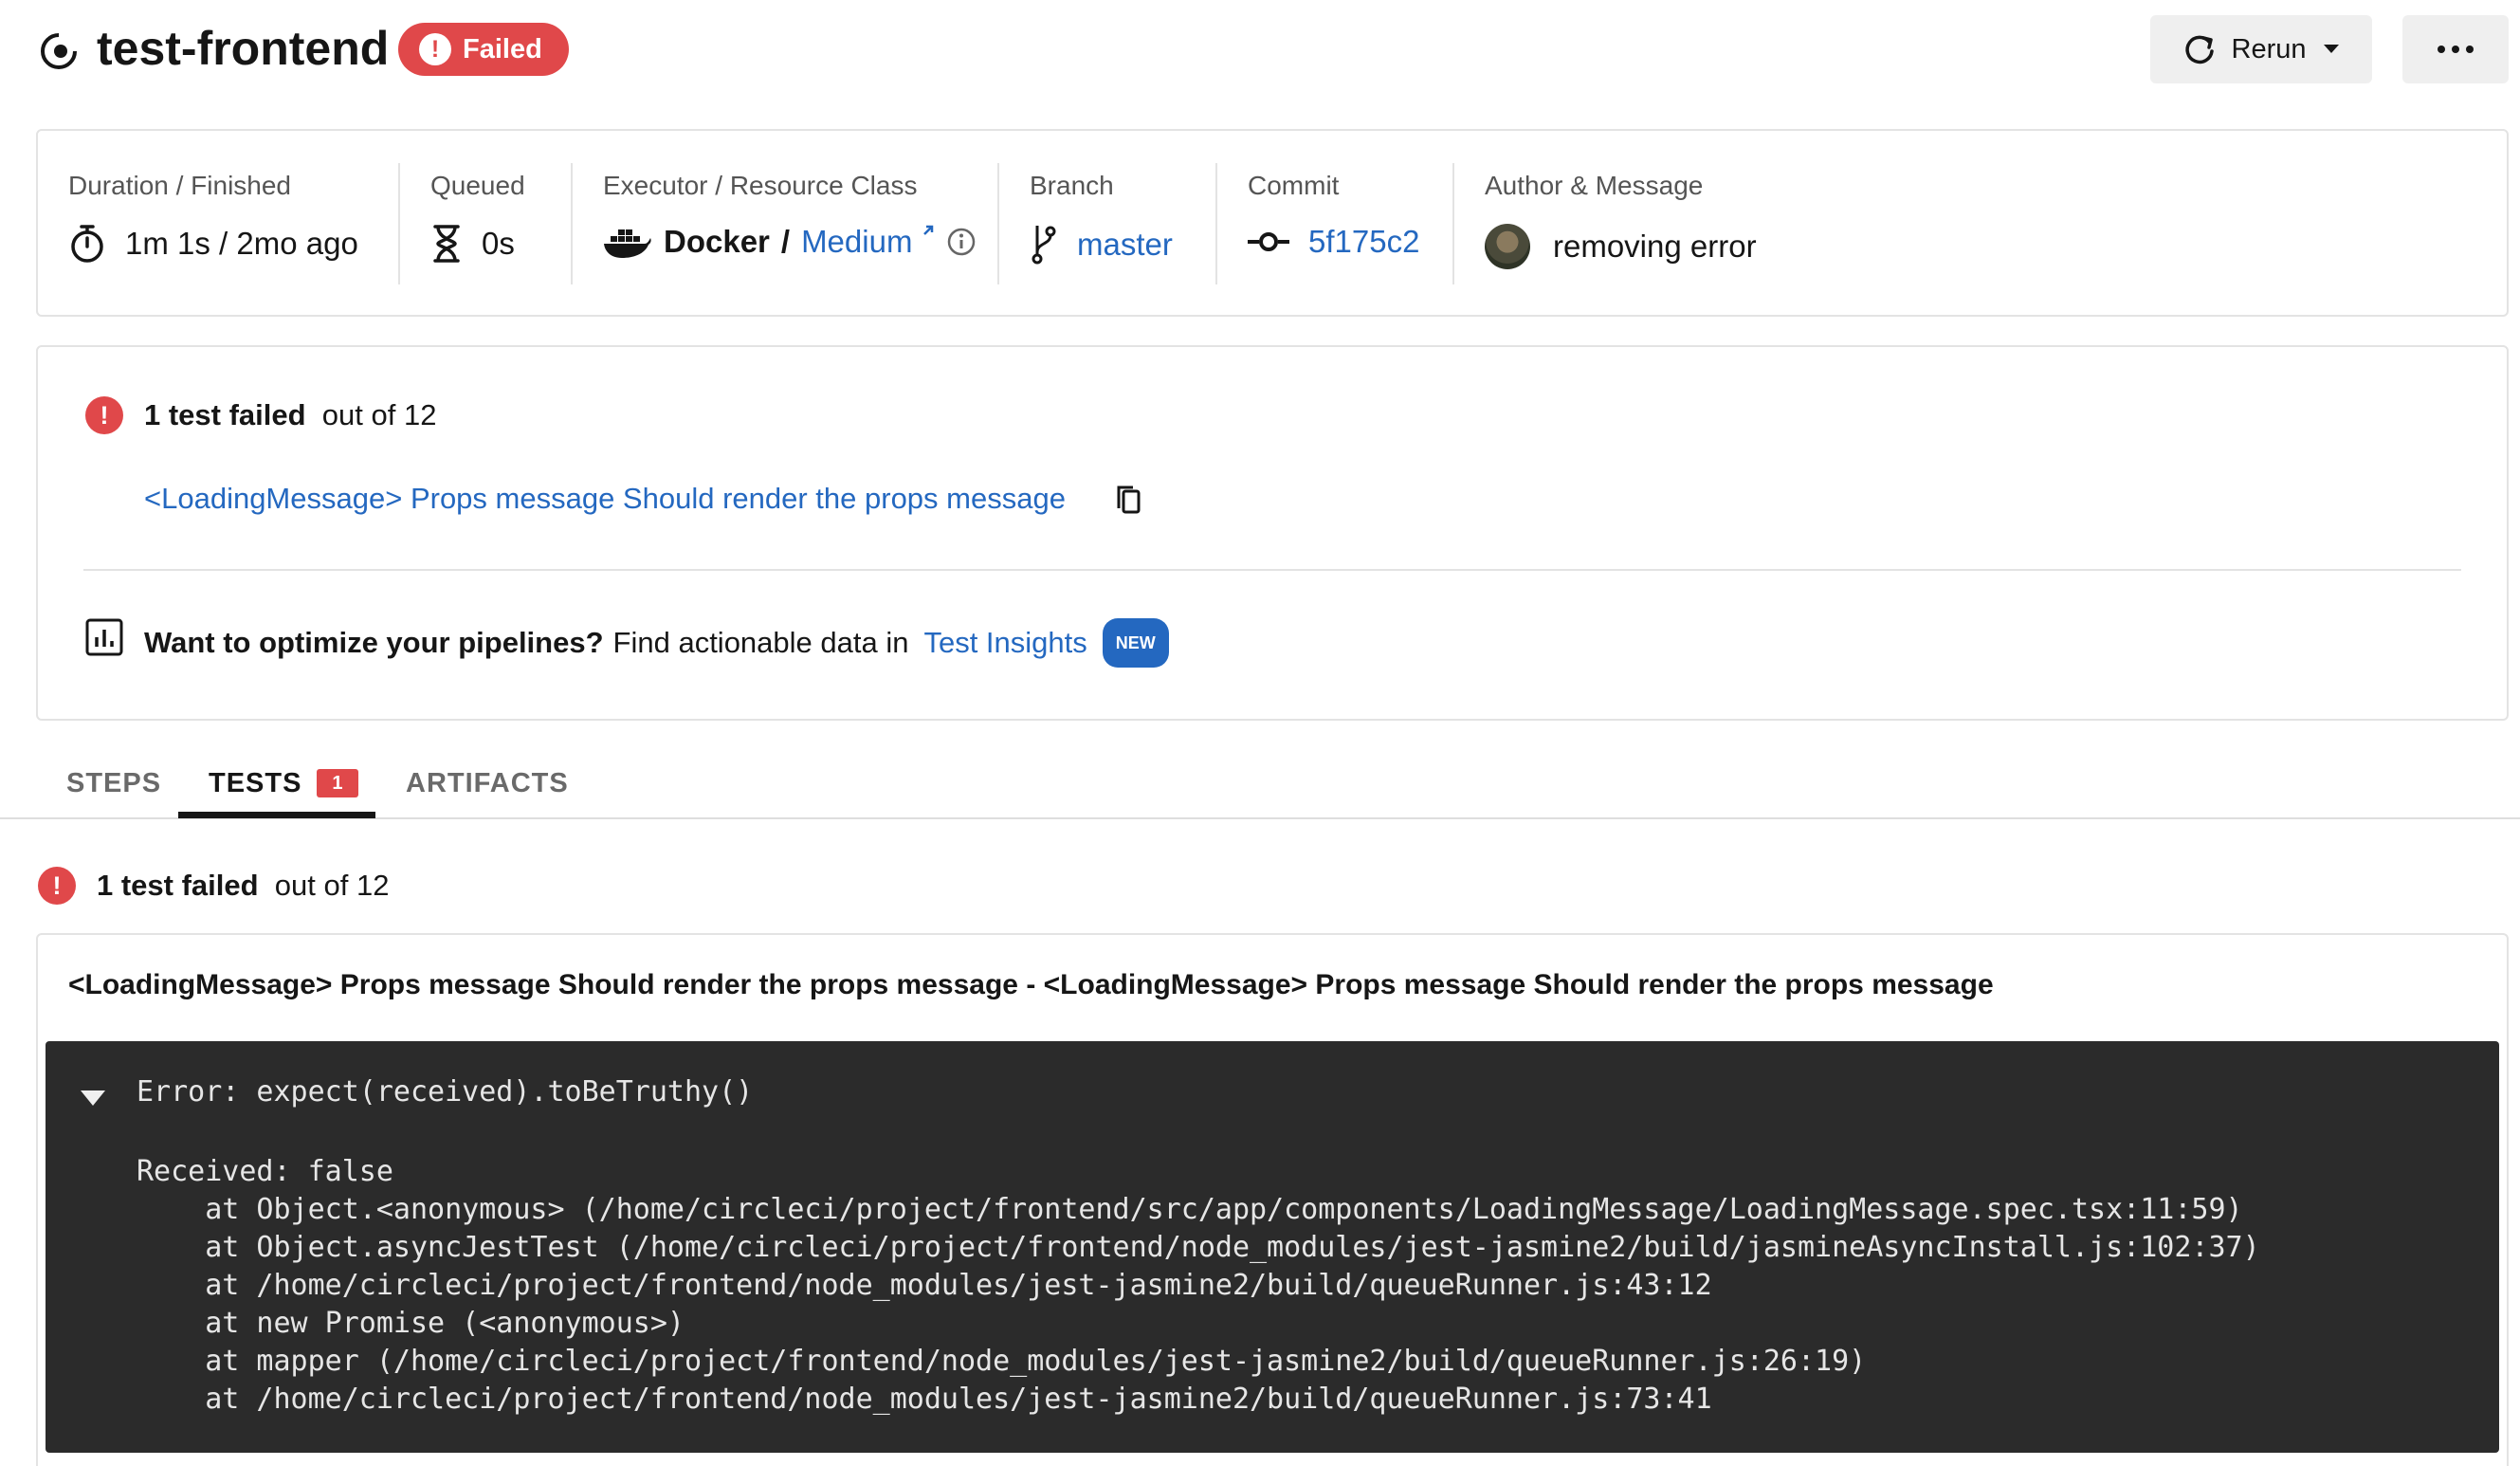 The height and width of the screenshot is (1466, 2520). Describe the element at coordinates (502, 48) in the screenshot. I see `status-text: Failed` at that location.